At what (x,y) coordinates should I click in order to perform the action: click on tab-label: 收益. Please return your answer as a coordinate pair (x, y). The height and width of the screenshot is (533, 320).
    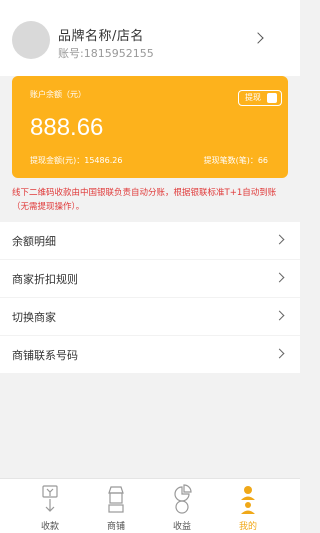
    Looking at the image, I should click on (181, 527).